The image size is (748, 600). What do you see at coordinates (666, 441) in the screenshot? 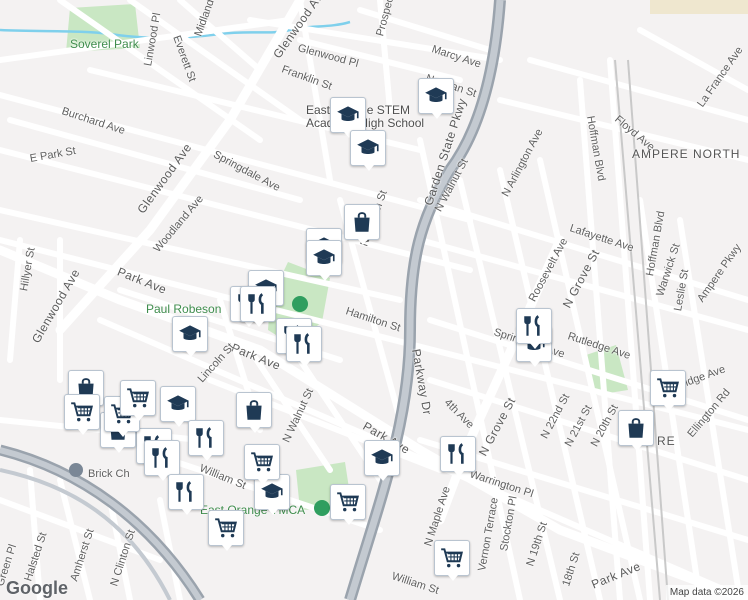
I see `area-label-re: RE` at bounding box center [666, 441].